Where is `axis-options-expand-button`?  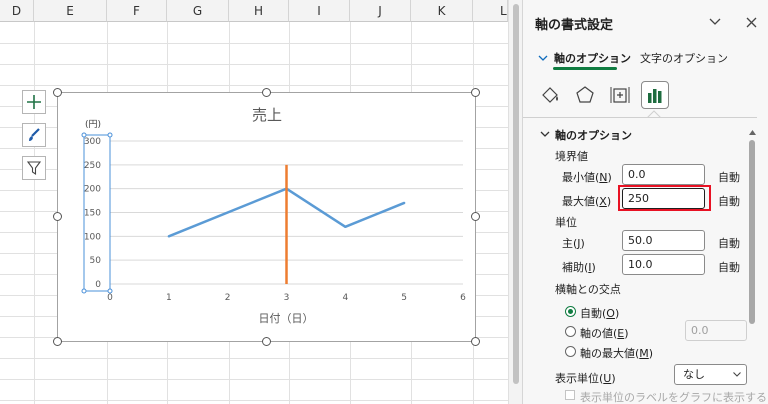 axis-options-expand-button is located at coordinates (543, 58).